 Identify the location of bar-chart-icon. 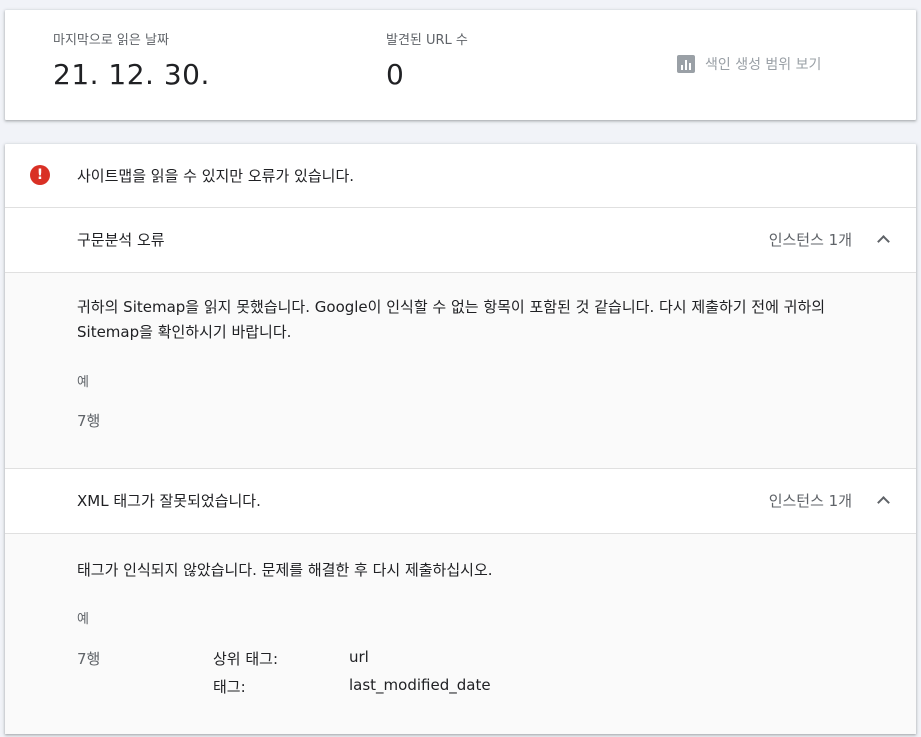
(686, 64).